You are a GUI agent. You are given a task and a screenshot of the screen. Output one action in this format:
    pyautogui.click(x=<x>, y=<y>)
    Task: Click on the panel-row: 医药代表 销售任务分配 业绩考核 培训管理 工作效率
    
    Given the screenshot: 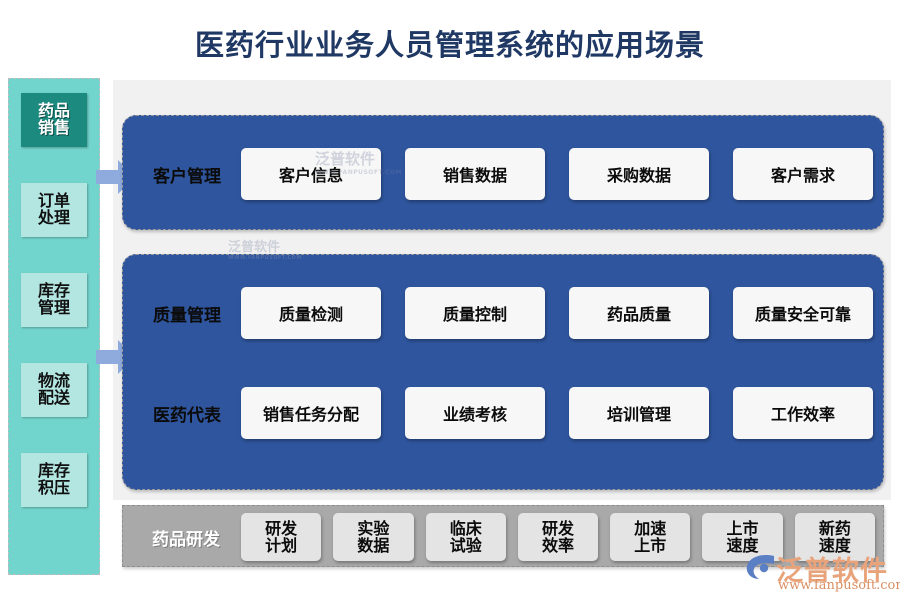 What is the action you would take?
    pyautogui.click(x=503, y=413)
    